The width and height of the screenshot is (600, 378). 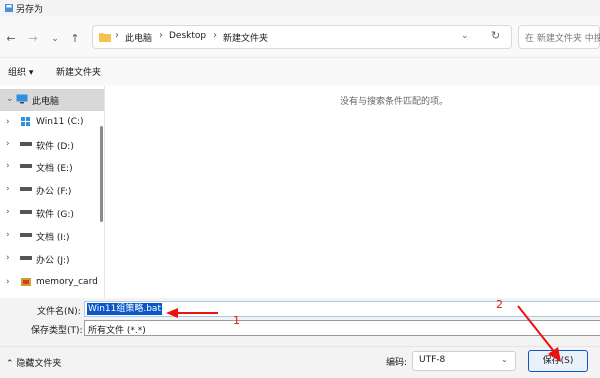 What do you see at coordinates (236, 320) in the screenshot?
I see `annotation-label-1: 1` at bounding box center [236, 320].